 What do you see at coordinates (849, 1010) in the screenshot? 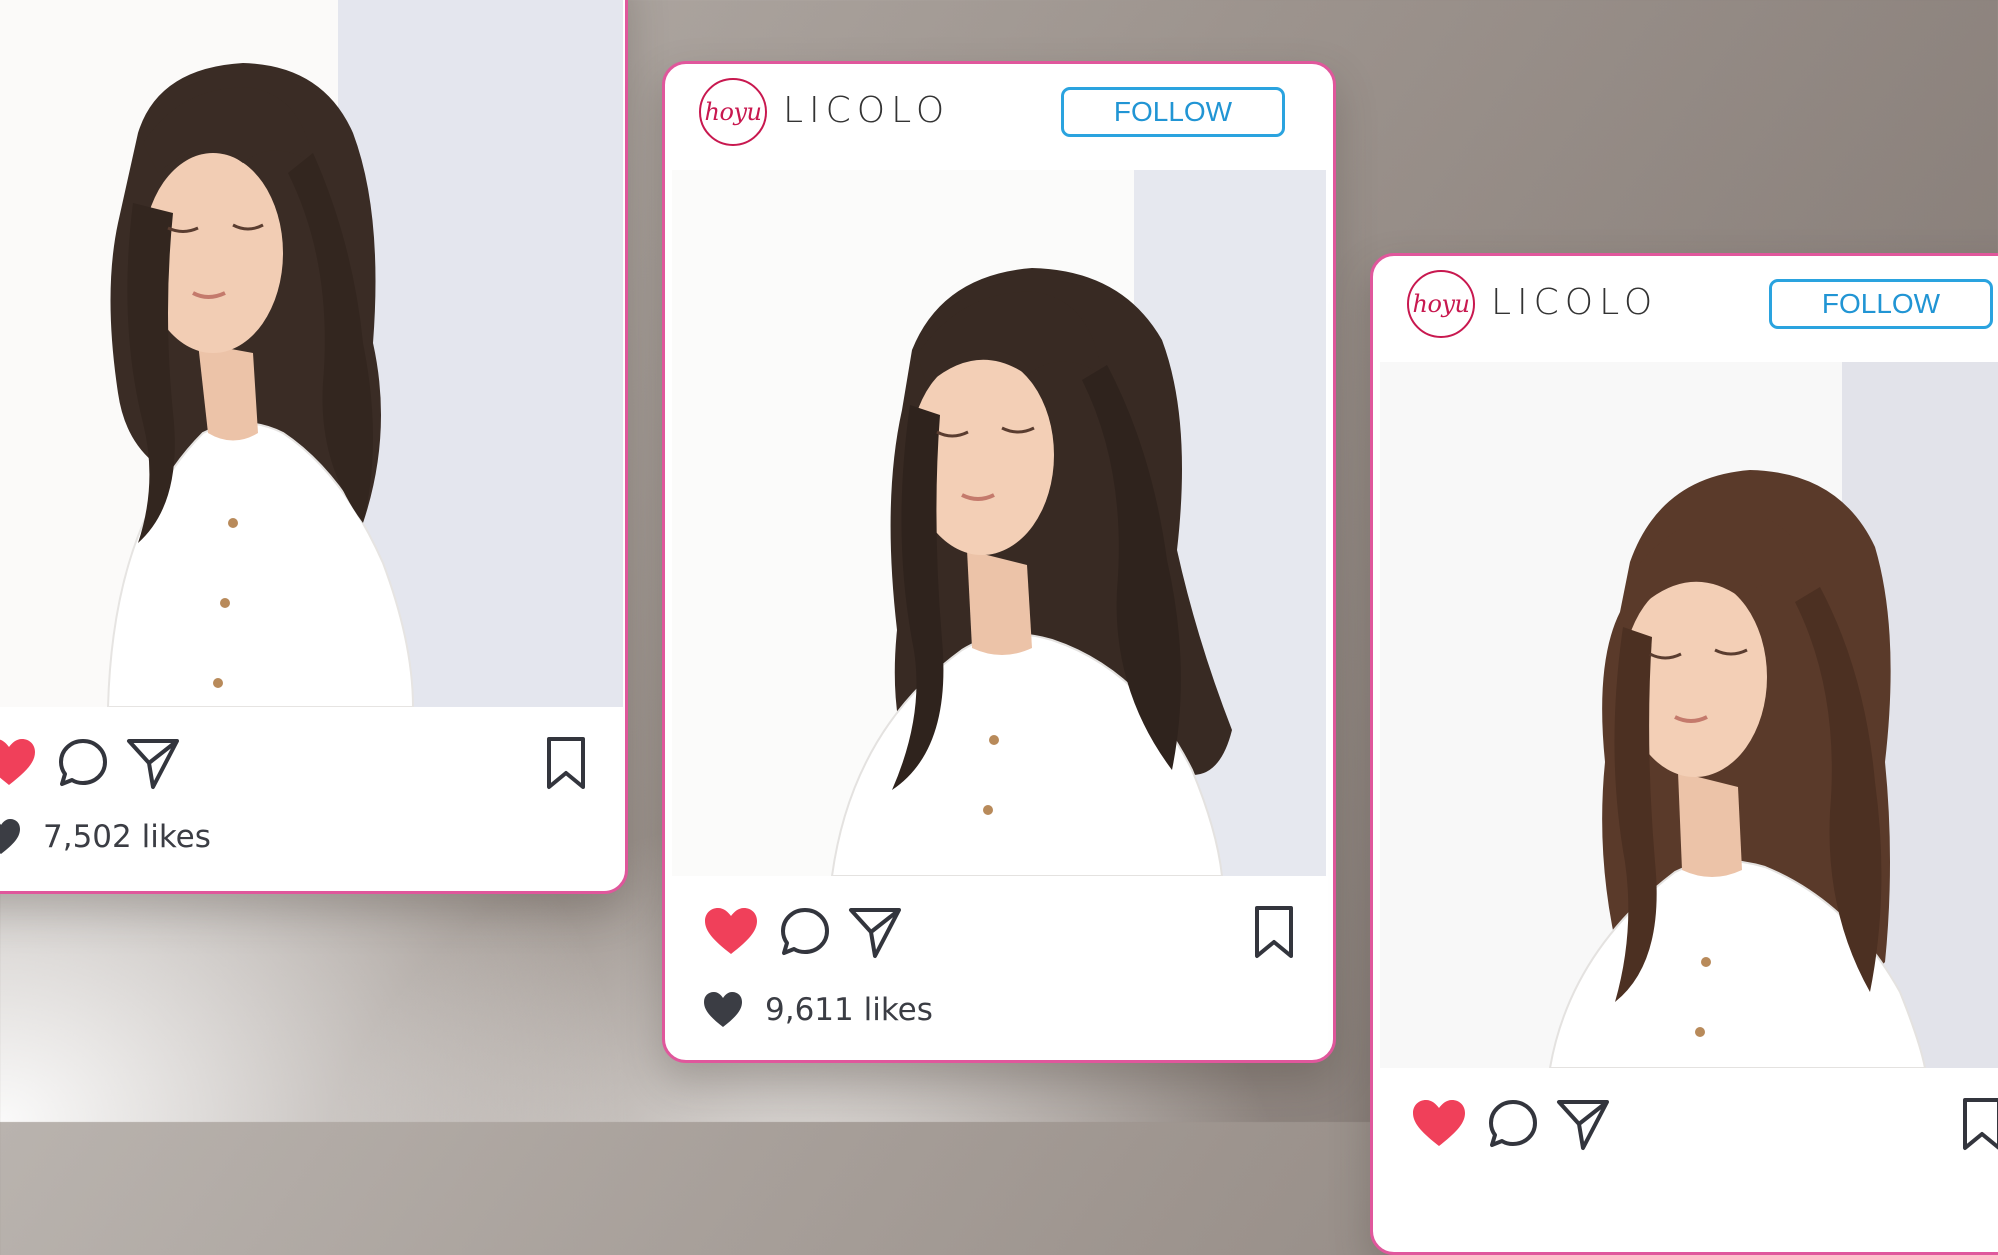
I see `likes-count: 9,611 likes` at bounding box center [849, 1010].